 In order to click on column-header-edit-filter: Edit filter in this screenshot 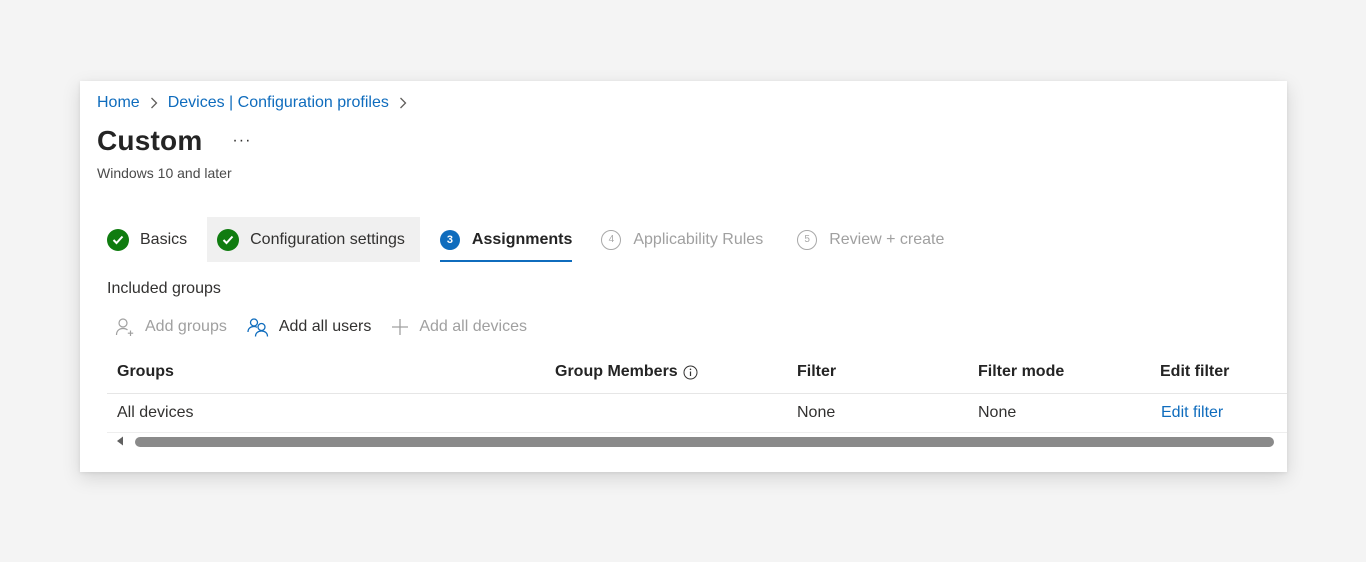, I will do `click(1195, 371)`.